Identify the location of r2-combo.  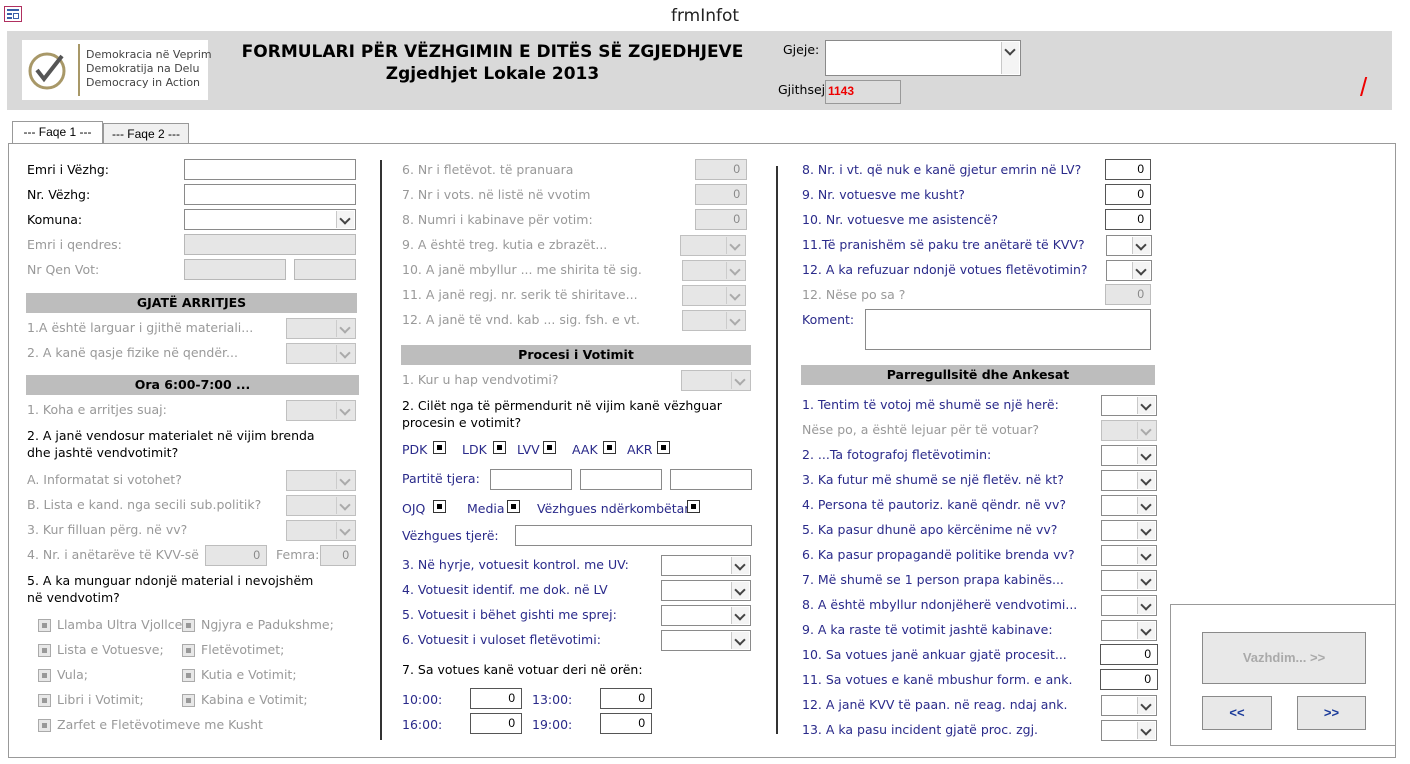
(1129, 455).